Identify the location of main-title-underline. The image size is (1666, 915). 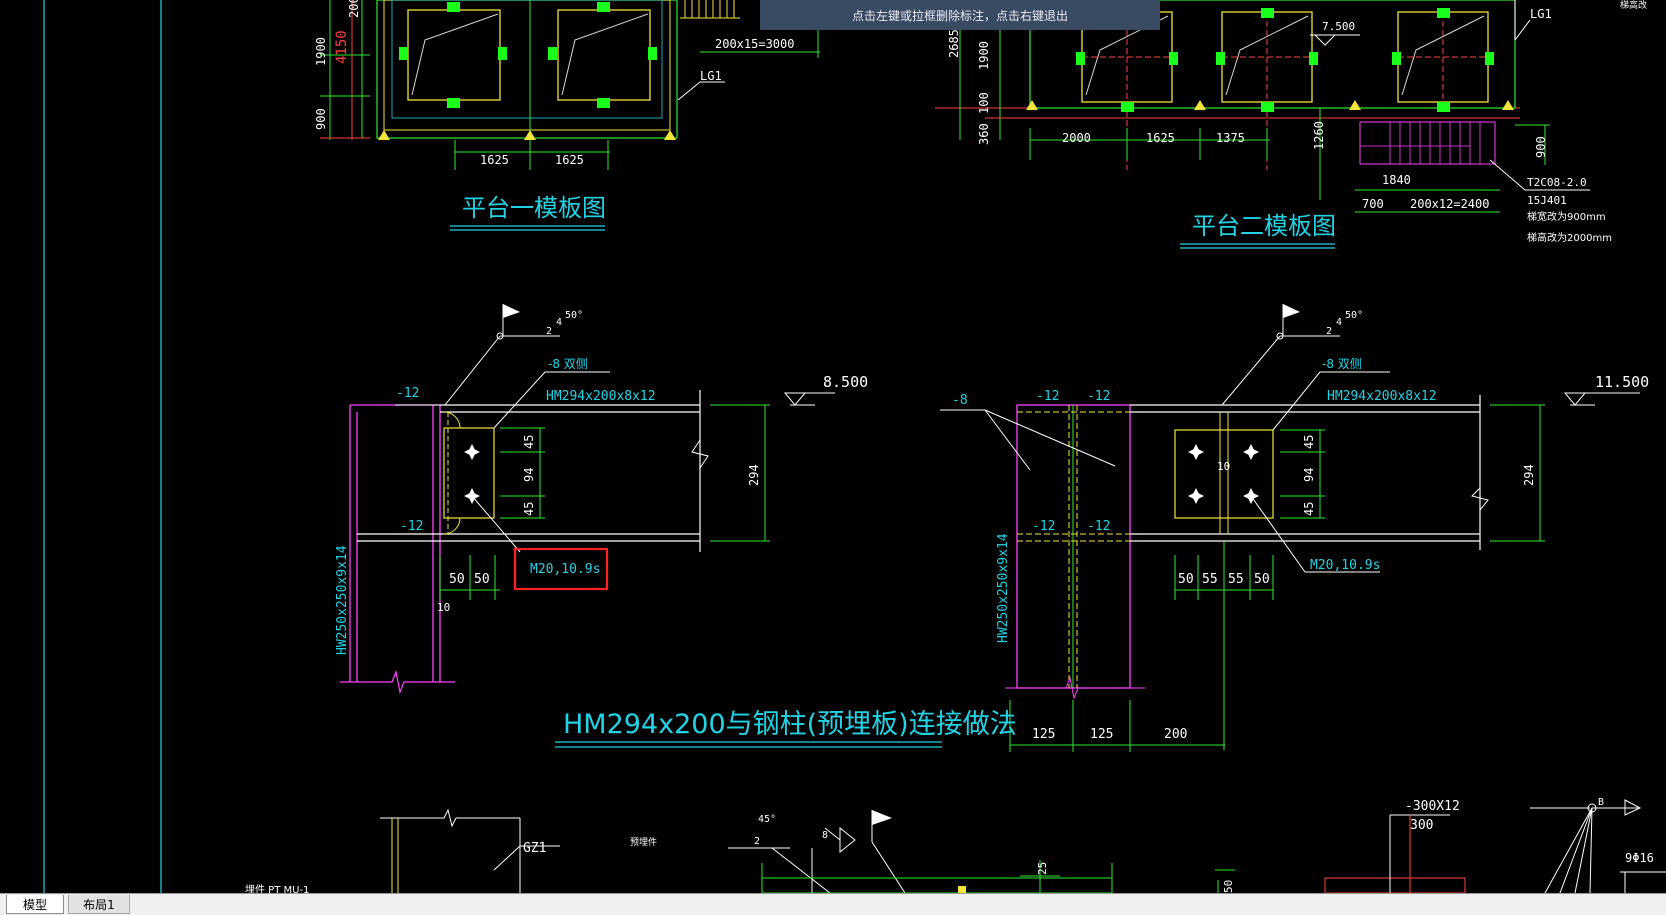
(748, 744).